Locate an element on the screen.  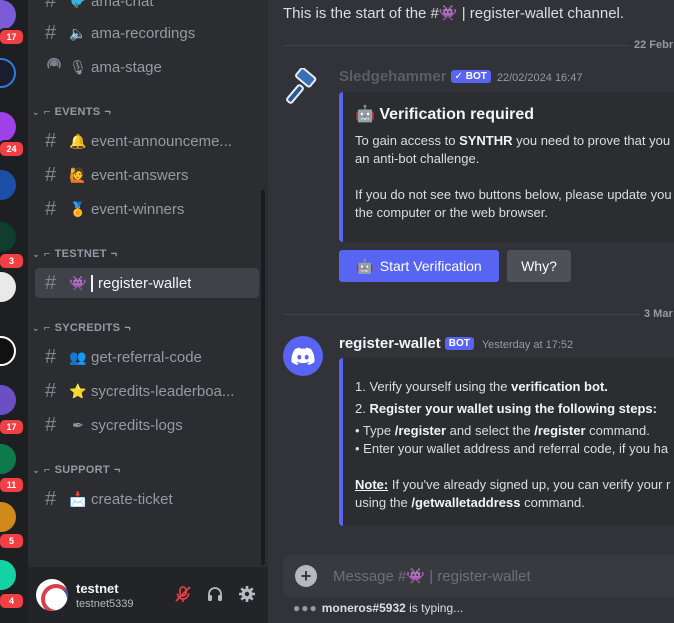
message-author: Sledgehammer ✓ BOT 22/02/2024 16:47 is located at coordinates (460, 76).